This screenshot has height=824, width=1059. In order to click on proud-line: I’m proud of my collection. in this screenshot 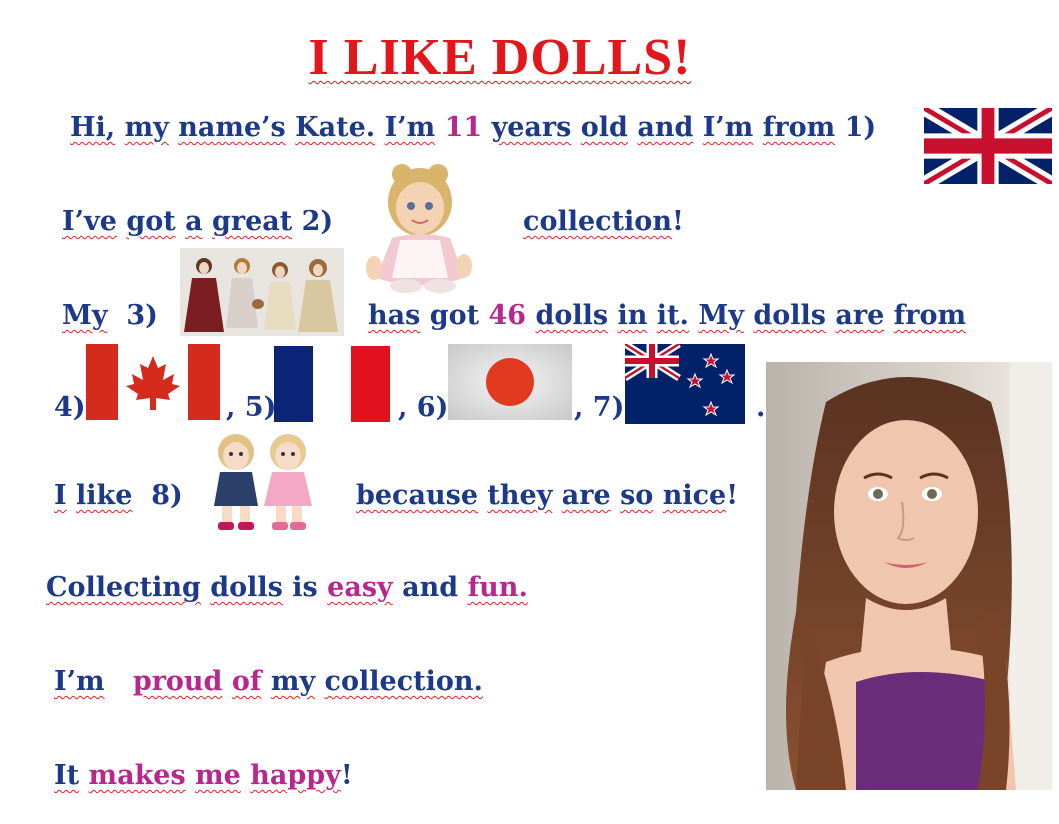, I will do `click(268, 681)`.